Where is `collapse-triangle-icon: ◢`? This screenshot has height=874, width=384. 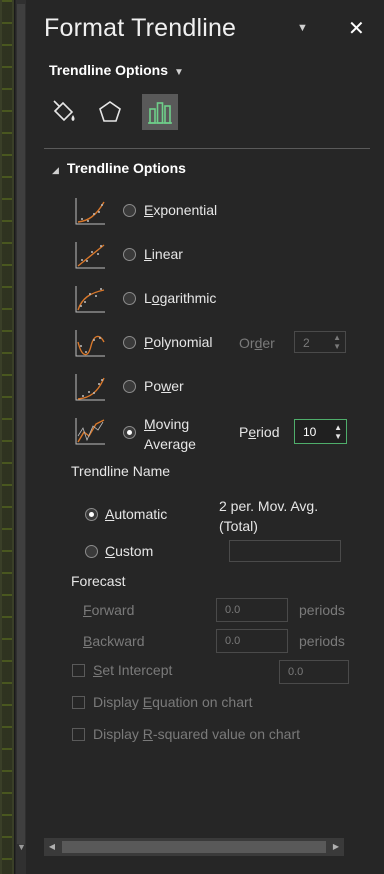 collapse-triangle-icon: ◢ is located at coordinates (55, 170).